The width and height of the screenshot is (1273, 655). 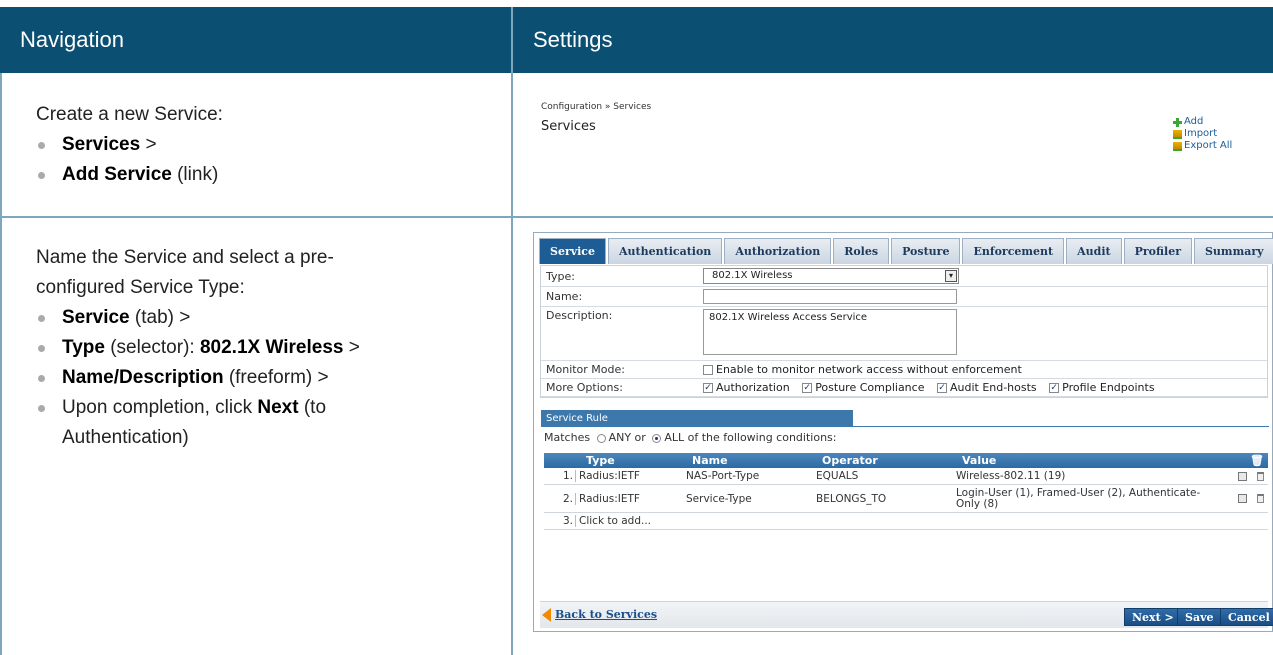 What do you see at coordinates (601, 438) in the screenshot?
I see `match-any-radio` at bounding box center [601, 438].